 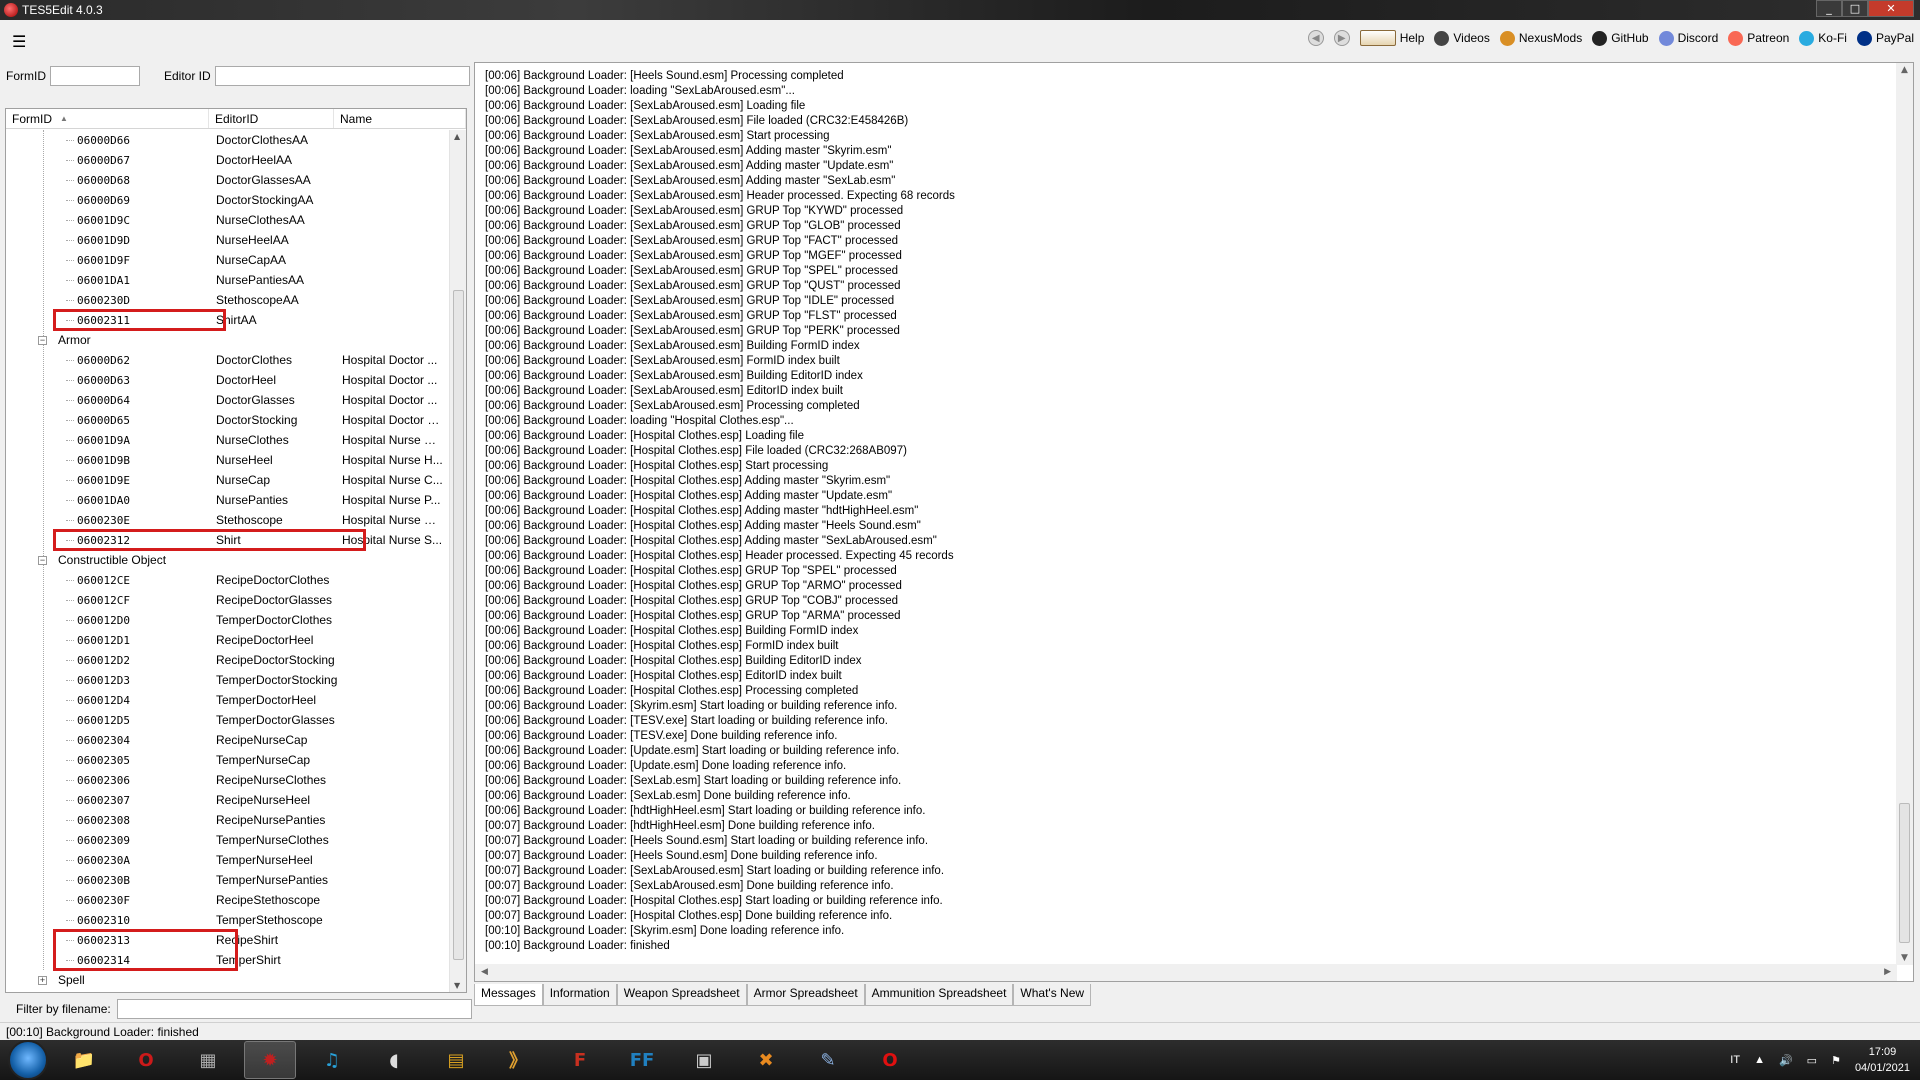 I want to click on tree-row: 060012D2 RecipeDoctorStocking, so click(x=228, y=660).